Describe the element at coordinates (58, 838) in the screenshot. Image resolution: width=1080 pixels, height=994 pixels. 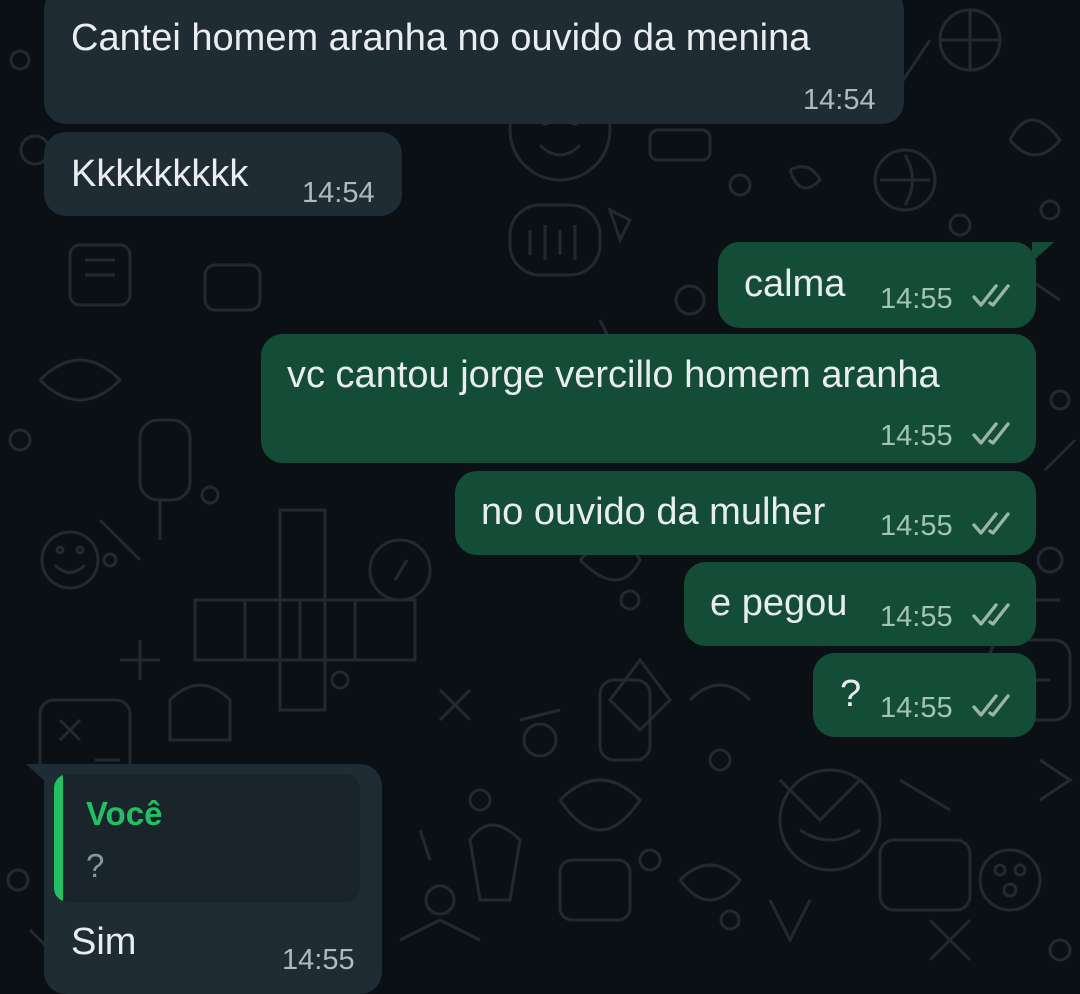
I see `quote-accent-bar` at that location.